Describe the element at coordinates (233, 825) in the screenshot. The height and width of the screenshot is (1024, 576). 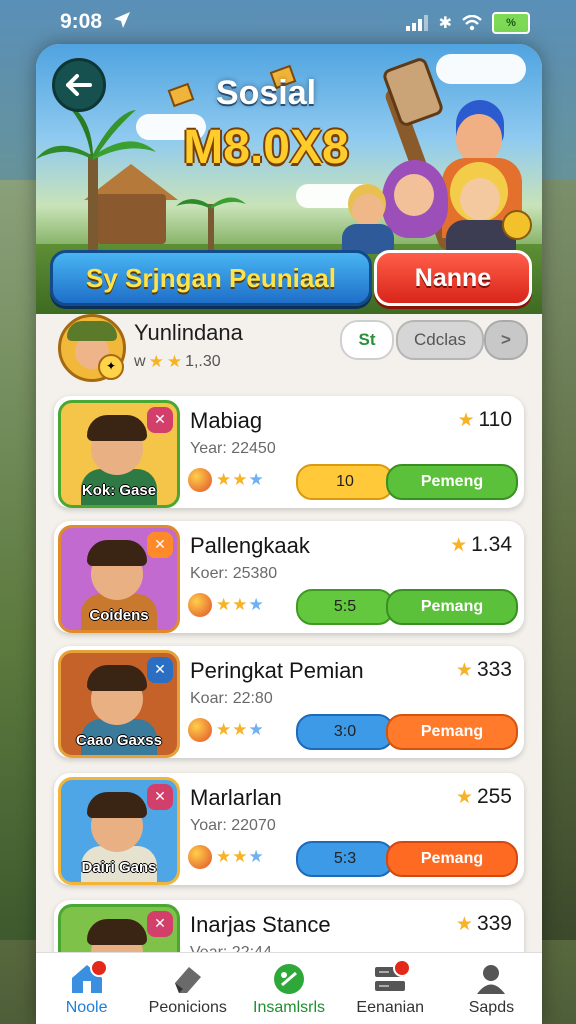
I see `item-year: Yoar: 22070` at that location.